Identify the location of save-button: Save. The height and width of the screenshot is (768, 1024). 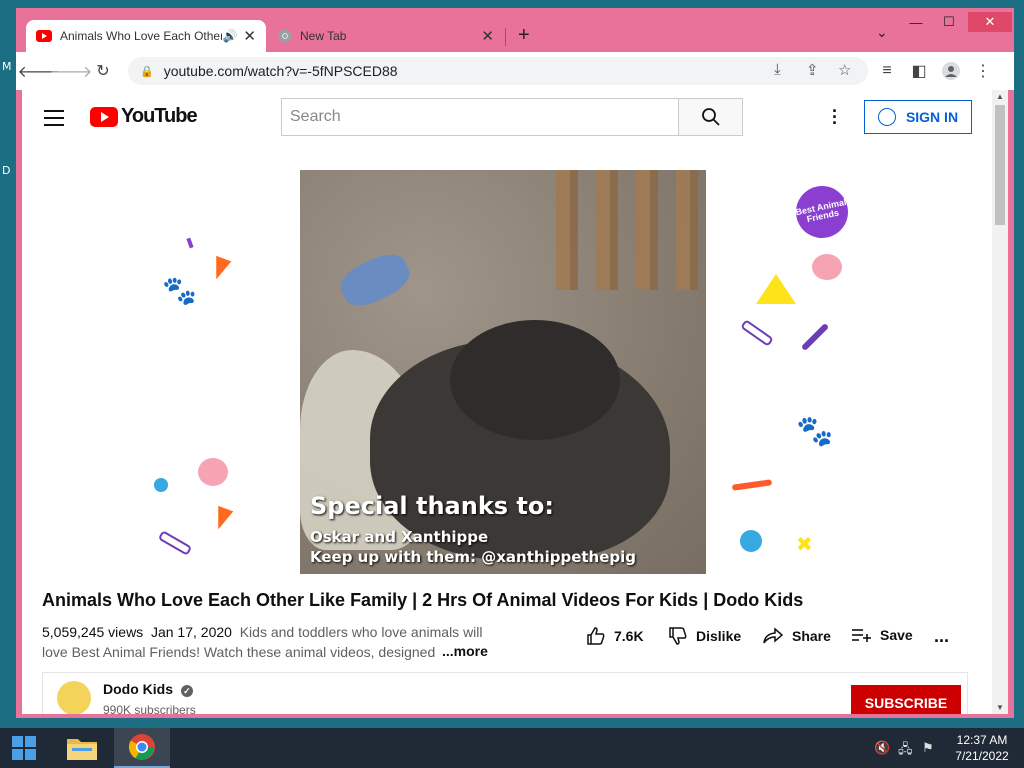
(881, 635).